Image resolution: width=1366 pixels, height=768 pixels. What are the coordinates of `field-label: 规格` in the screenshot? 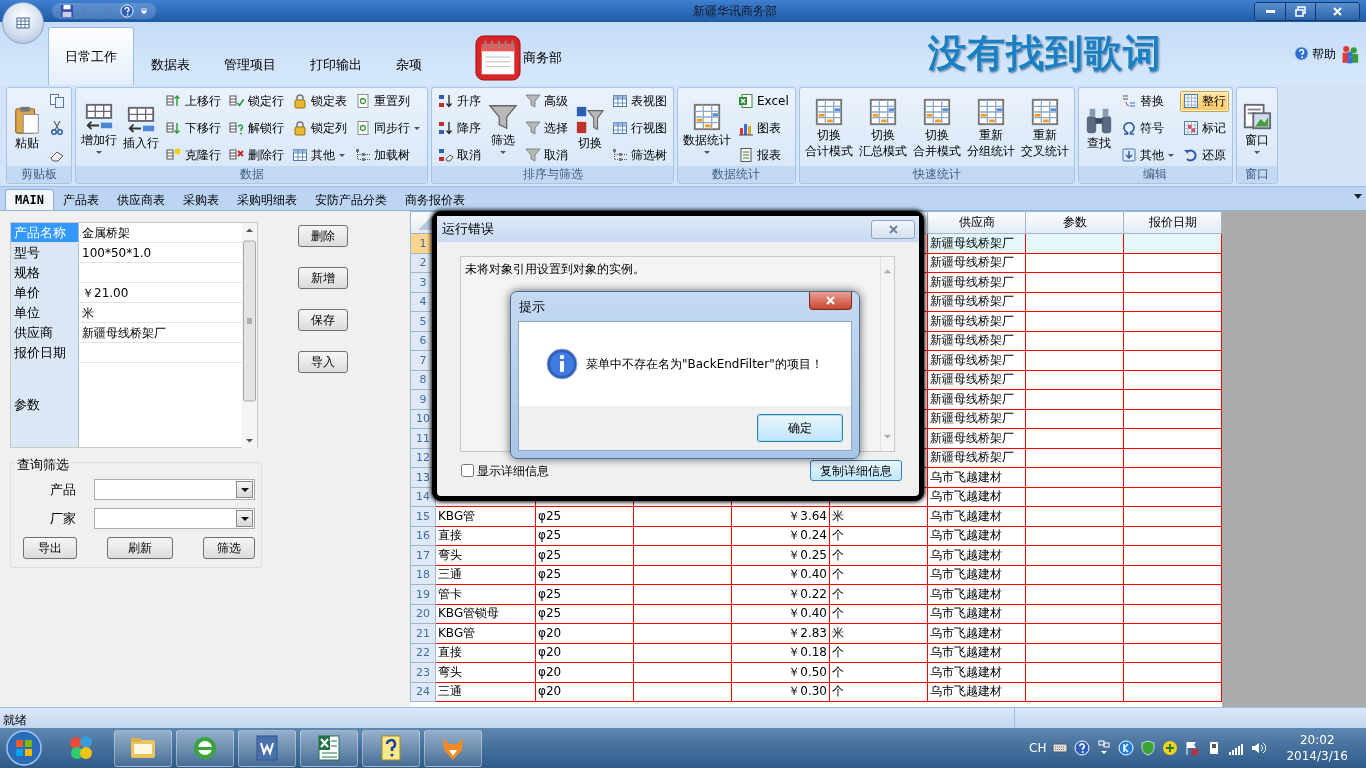 It's located at (45, 272).